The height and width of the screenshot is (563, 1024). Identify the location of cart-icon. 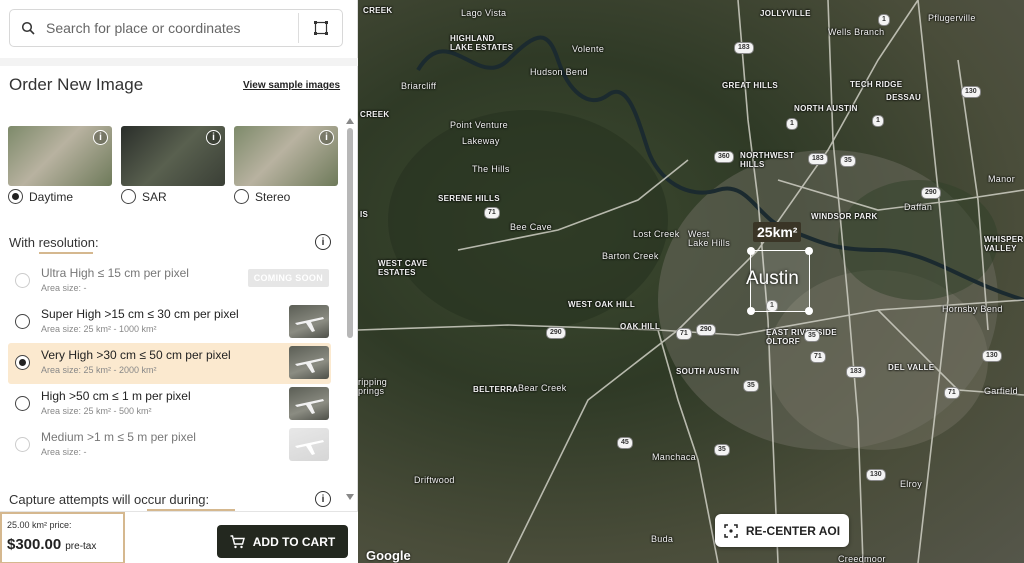
(237, 541).